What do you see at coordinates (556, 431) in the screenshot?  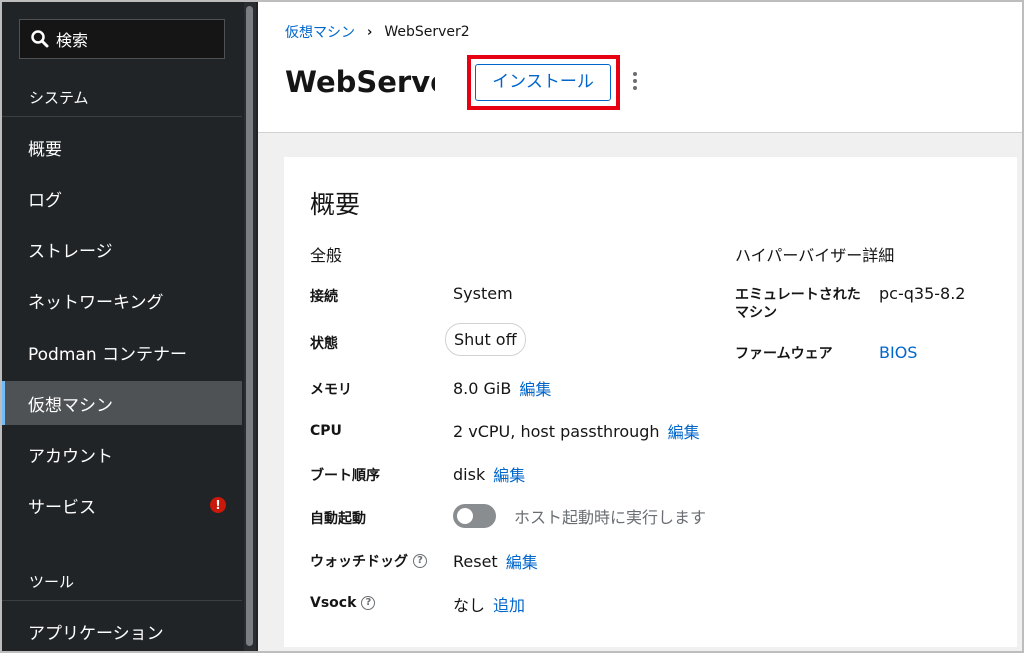 I see `cpu-value-text: 2 vCPU, host passthrough` at bounding box center [556, 431].